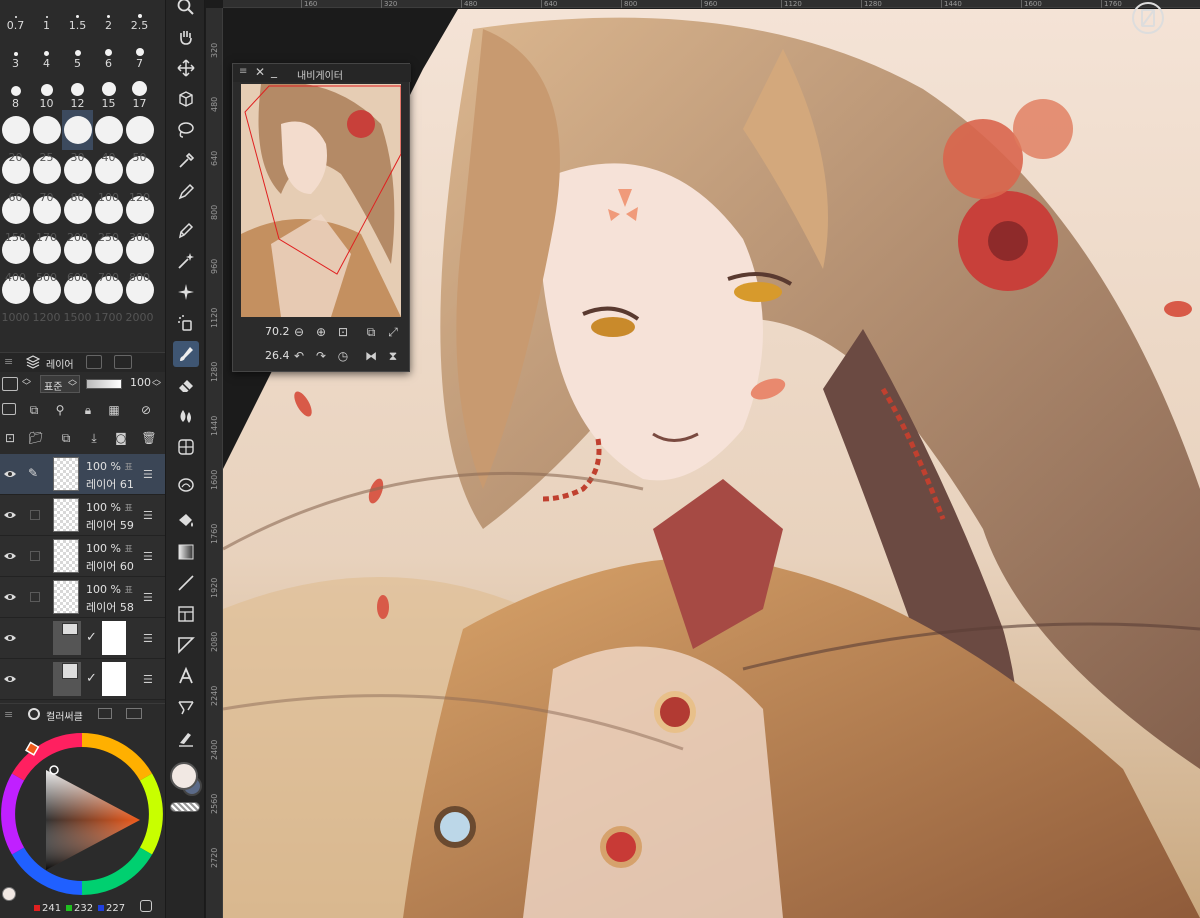 The height and width of the screenshot is (918, 1200). I want to click on merge-down-icon: ⤓, so click(94, 438).